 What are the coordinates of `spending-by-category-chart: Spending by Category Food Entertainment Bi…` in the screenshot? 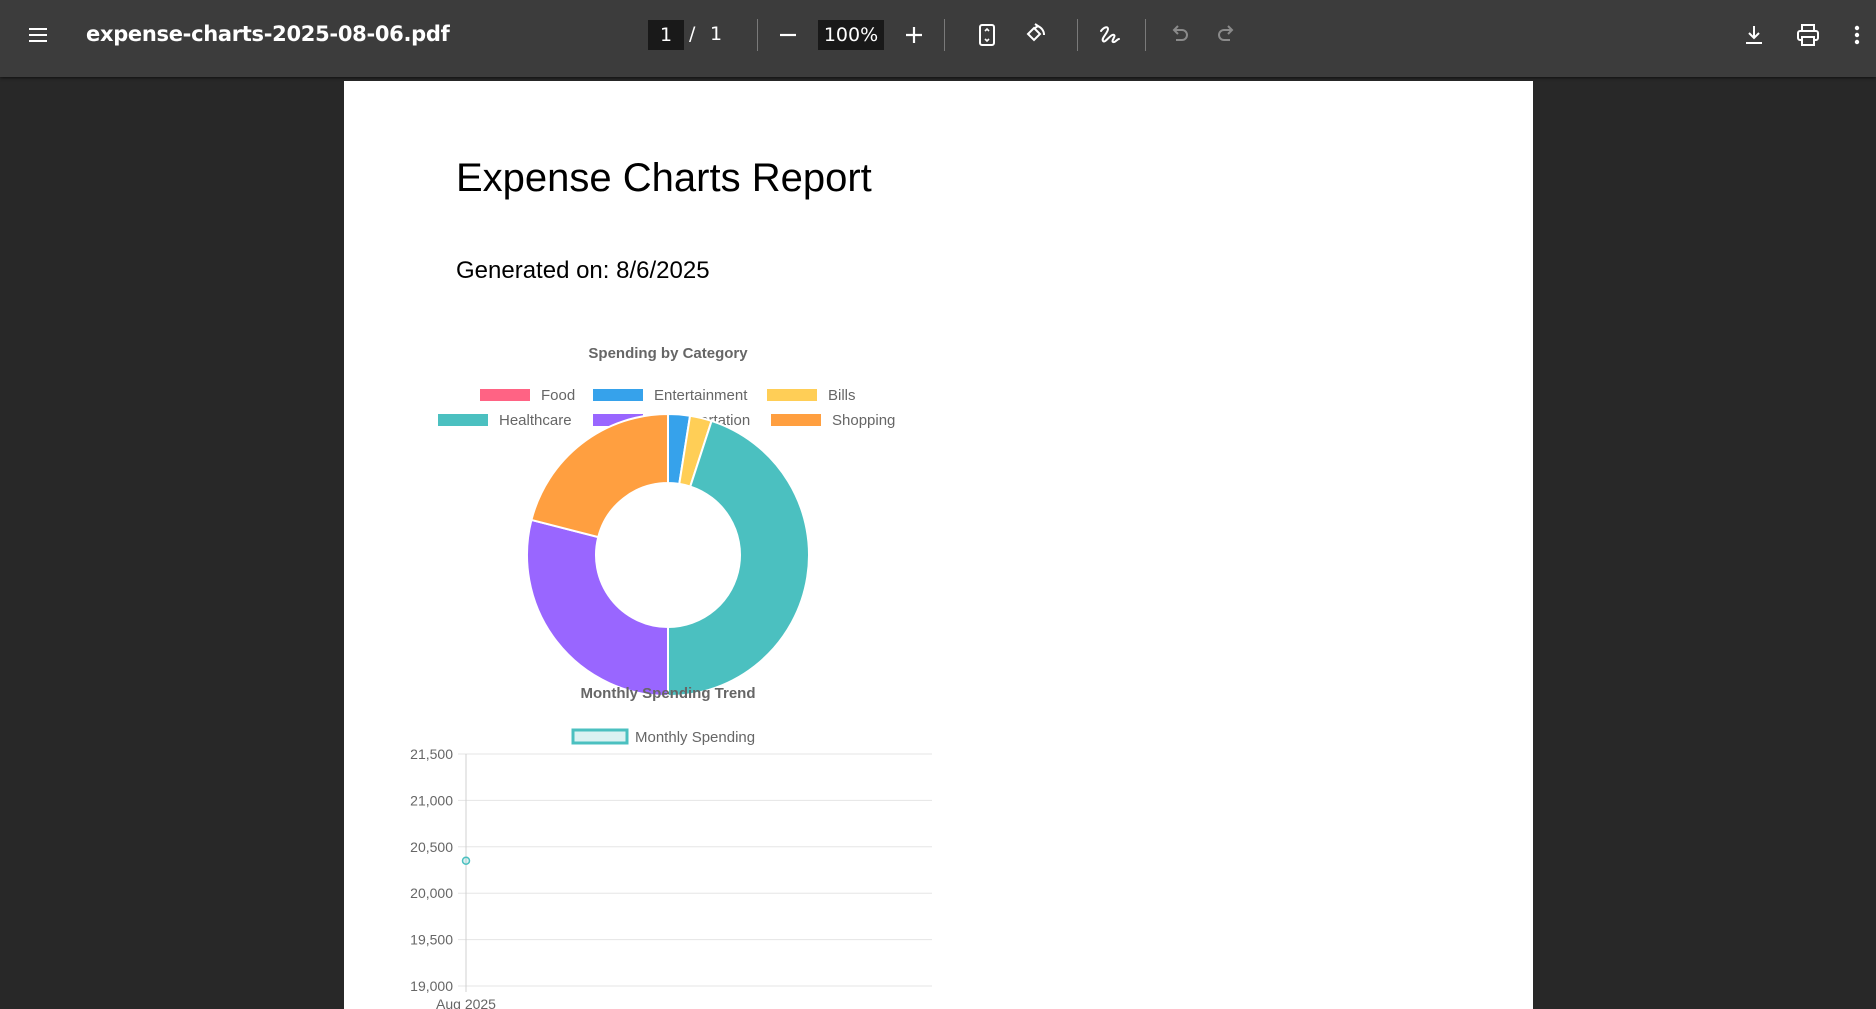 It's located at (666, 521).